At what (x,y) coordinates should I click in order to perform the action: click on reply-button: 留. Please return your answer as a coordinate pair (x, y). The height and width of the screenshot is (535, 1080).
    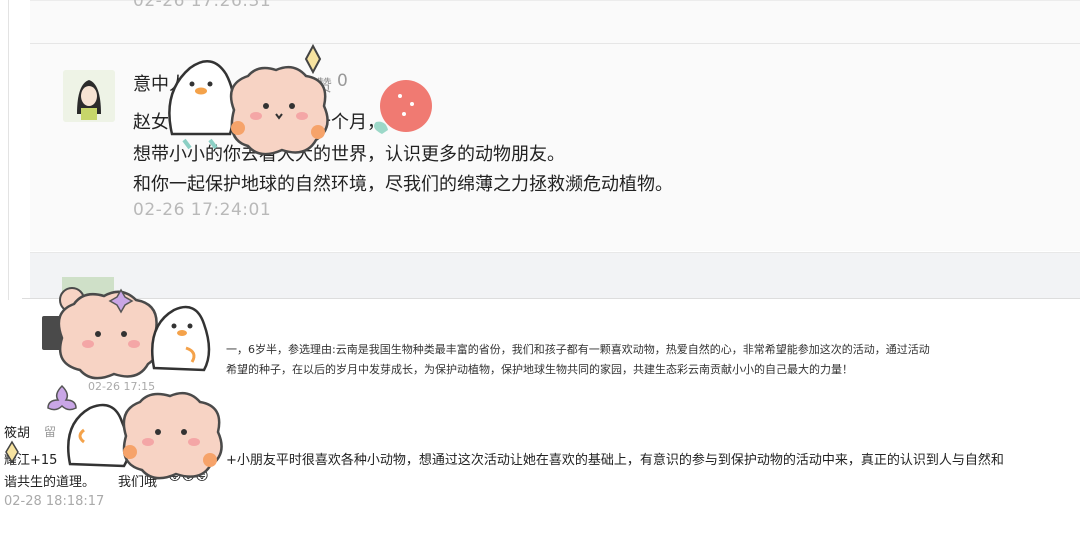
    Looking at the image, I should click on (50, 431).